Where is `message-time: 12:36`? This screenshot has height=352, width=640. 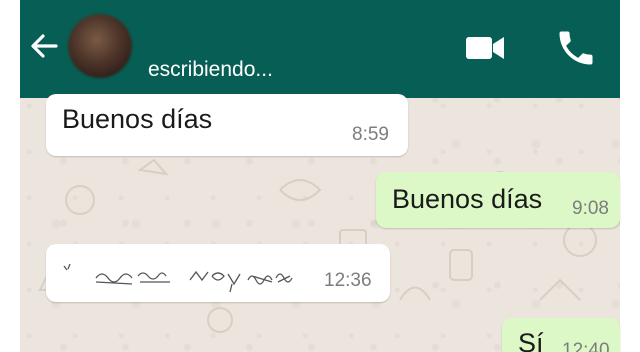
message-time: 12:36 is located at coordinates (348, 280).